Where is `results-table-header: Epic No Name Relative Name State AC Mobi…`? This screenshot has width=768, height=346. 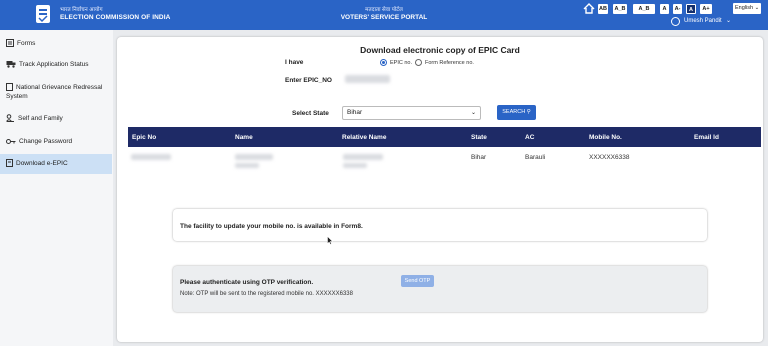 results-table-header: Epic No Name Relative Name State AC Mobi… is located at coordinates (444, 137).